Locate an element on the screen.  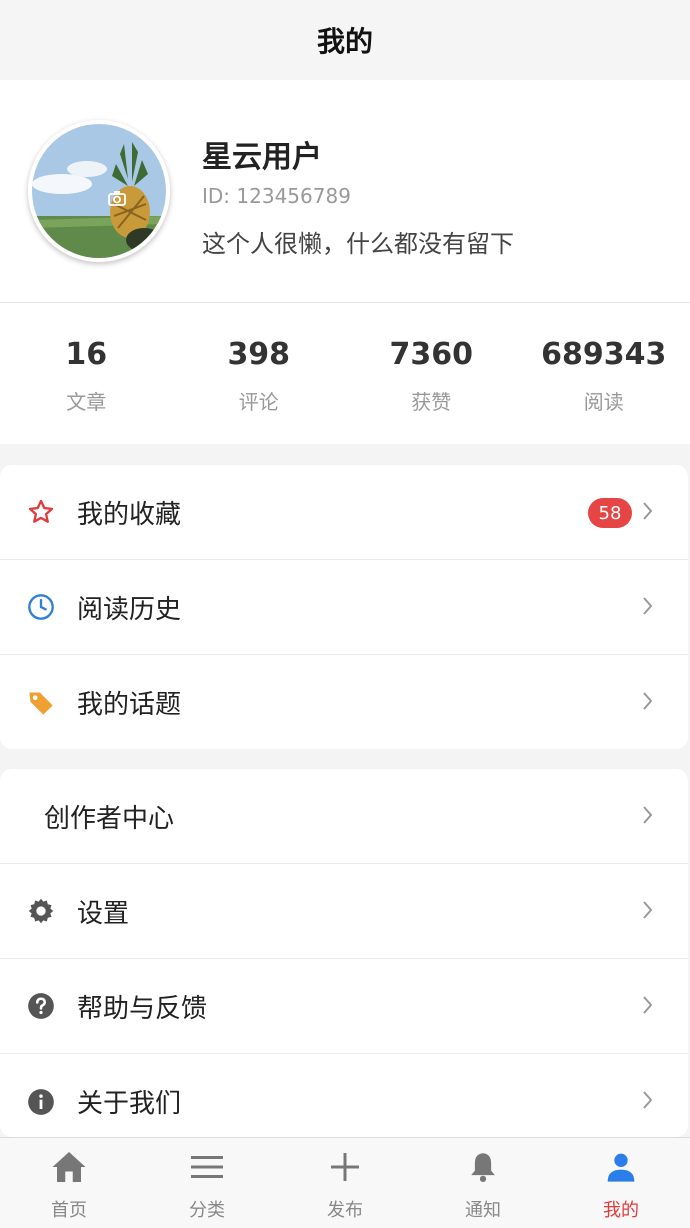
menu-item-about: 关于我们 is located at coordinates (344, 1101).